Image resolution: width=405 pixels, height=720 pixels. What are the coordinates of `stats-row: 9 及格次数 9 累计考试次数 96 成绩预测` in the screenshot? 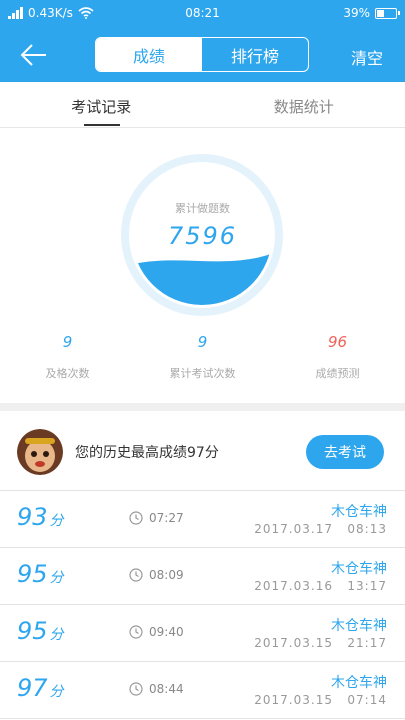 It's located at (202, 357).